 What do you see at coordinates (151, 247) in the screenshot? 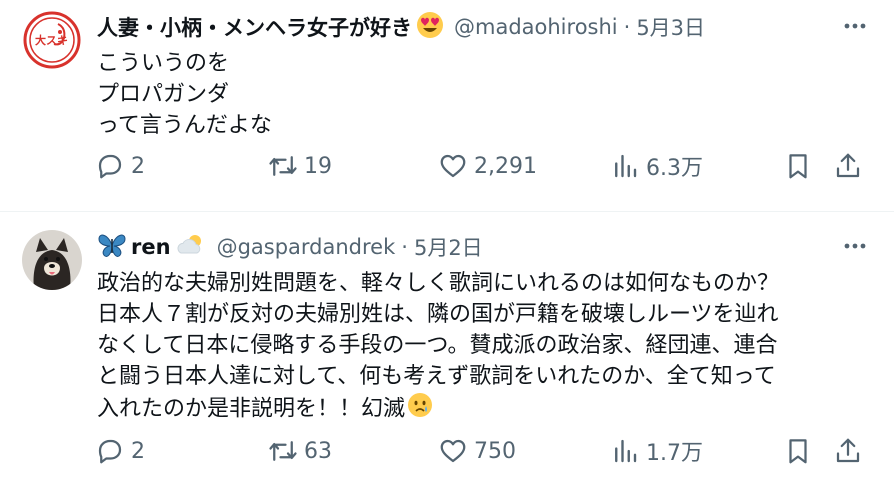
I see `display-name: ren` at bounding box center [151, 247].